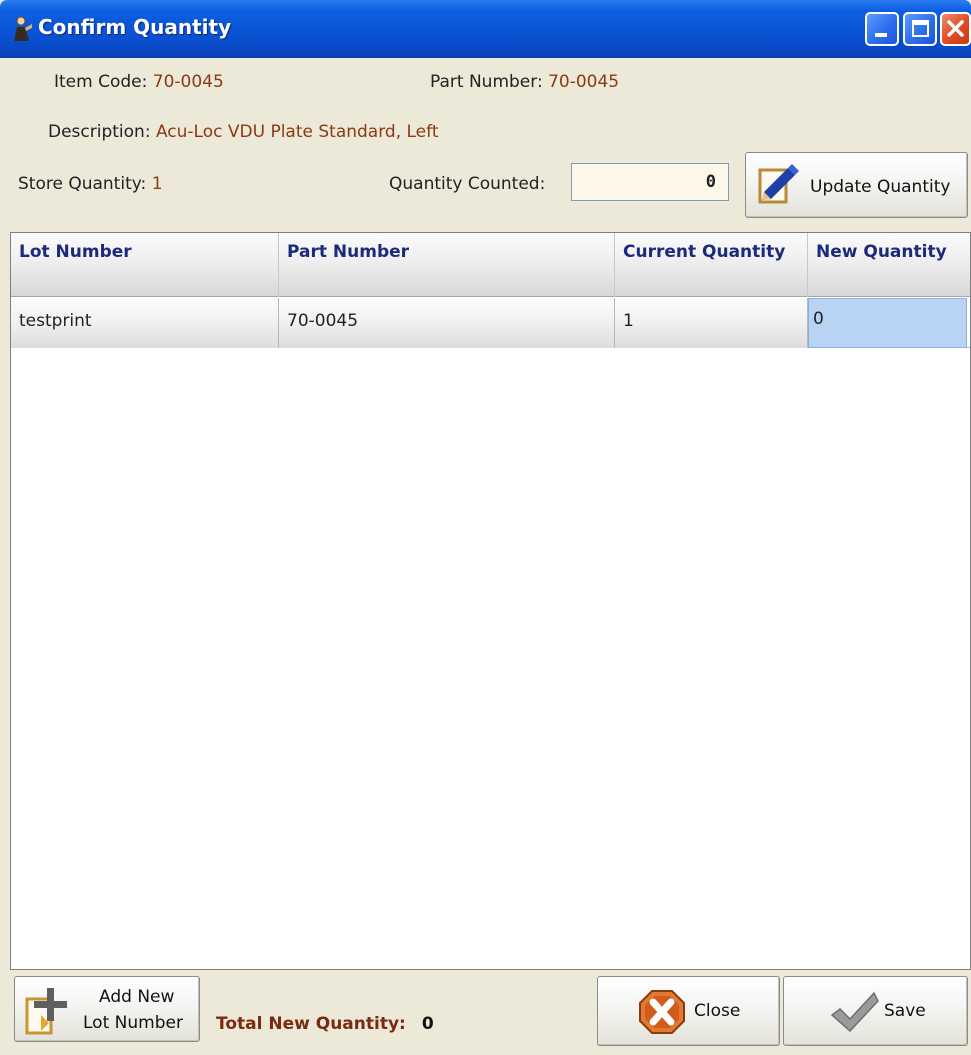 The height and width of the screenshot is (1055, 971). I want to click on column-header-new-quantity: New Quantity, so click(889, 265).